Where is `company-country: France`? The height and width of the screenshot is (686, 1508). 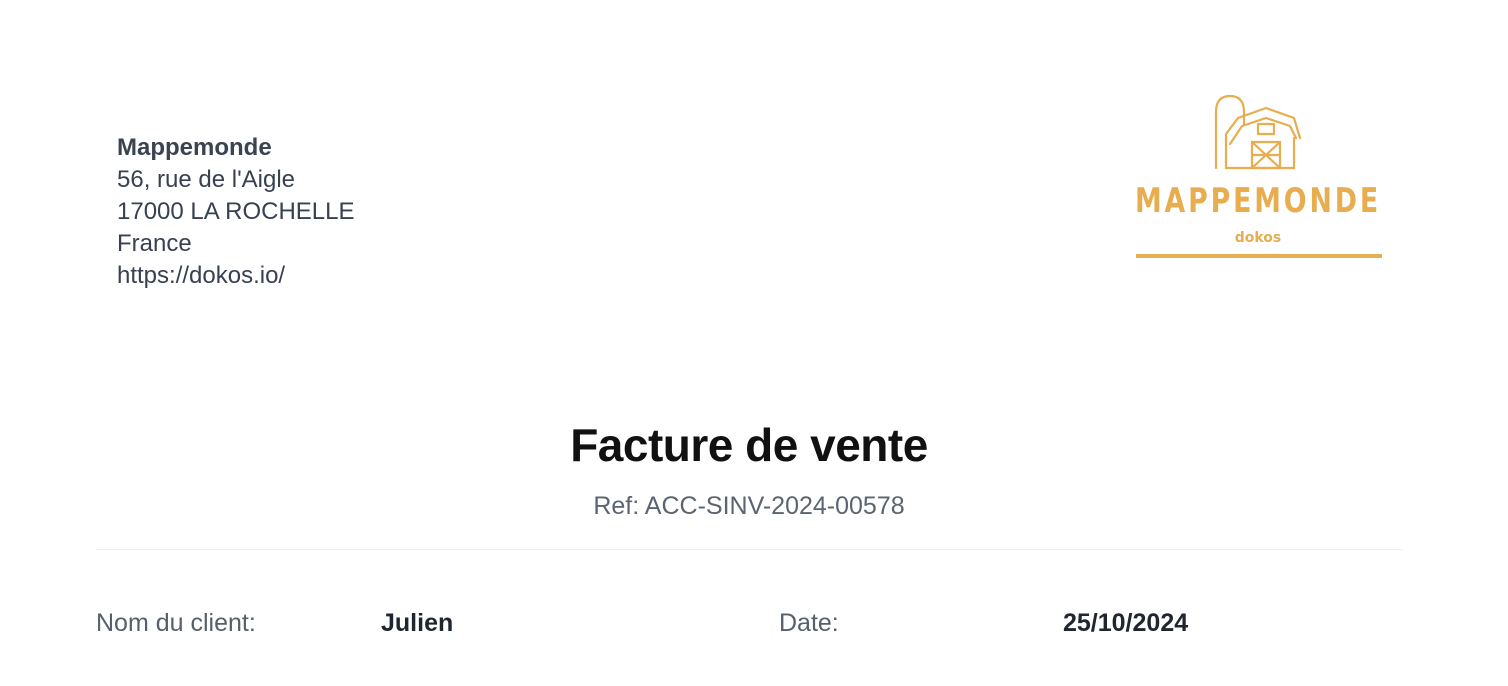
company-country: France is located at coordinates (154, 243).